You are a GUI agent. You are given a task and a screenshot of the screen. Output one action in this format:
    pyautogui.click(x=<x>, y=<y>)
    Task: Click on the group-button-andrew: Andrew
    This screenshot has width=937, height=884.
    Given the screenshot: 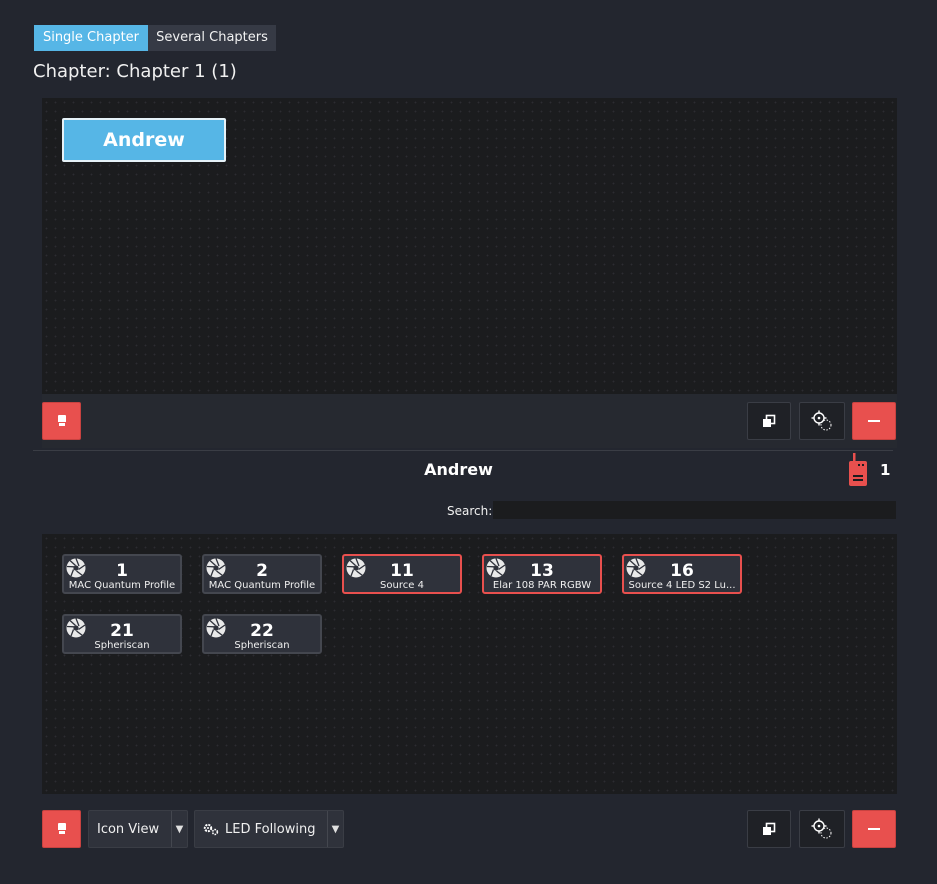 What is the action you would take?
    pyautogui.click(x=144, y=140)
    